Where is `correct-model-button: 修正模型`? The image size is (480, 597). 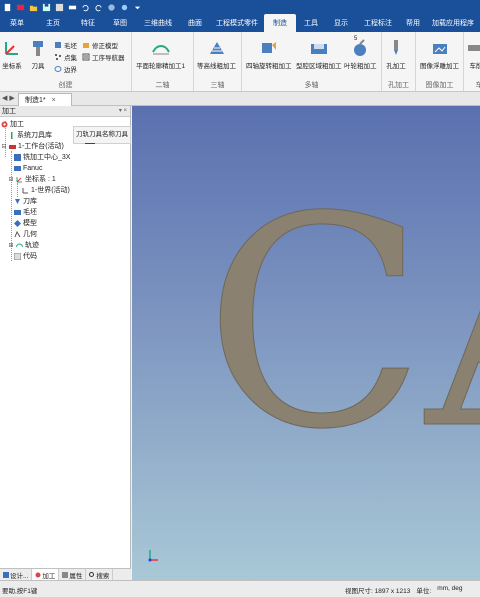
correct-model-button: 修正模型 is located at coordinates (100, 45).